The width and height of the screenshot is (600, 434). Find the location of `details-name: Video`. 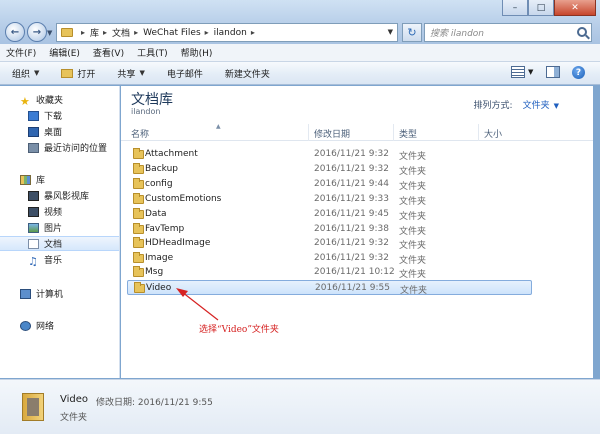

details-name: Video is located at coordinates (74, 399).